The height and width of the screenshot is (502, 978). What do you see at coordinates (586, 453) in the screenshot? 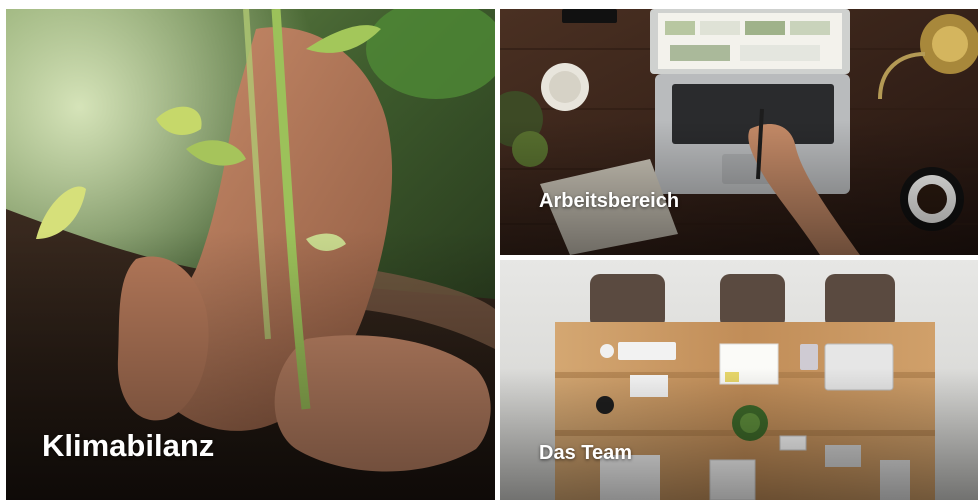
I see `tile-title: Das Team` at bounding box center [586, 453].